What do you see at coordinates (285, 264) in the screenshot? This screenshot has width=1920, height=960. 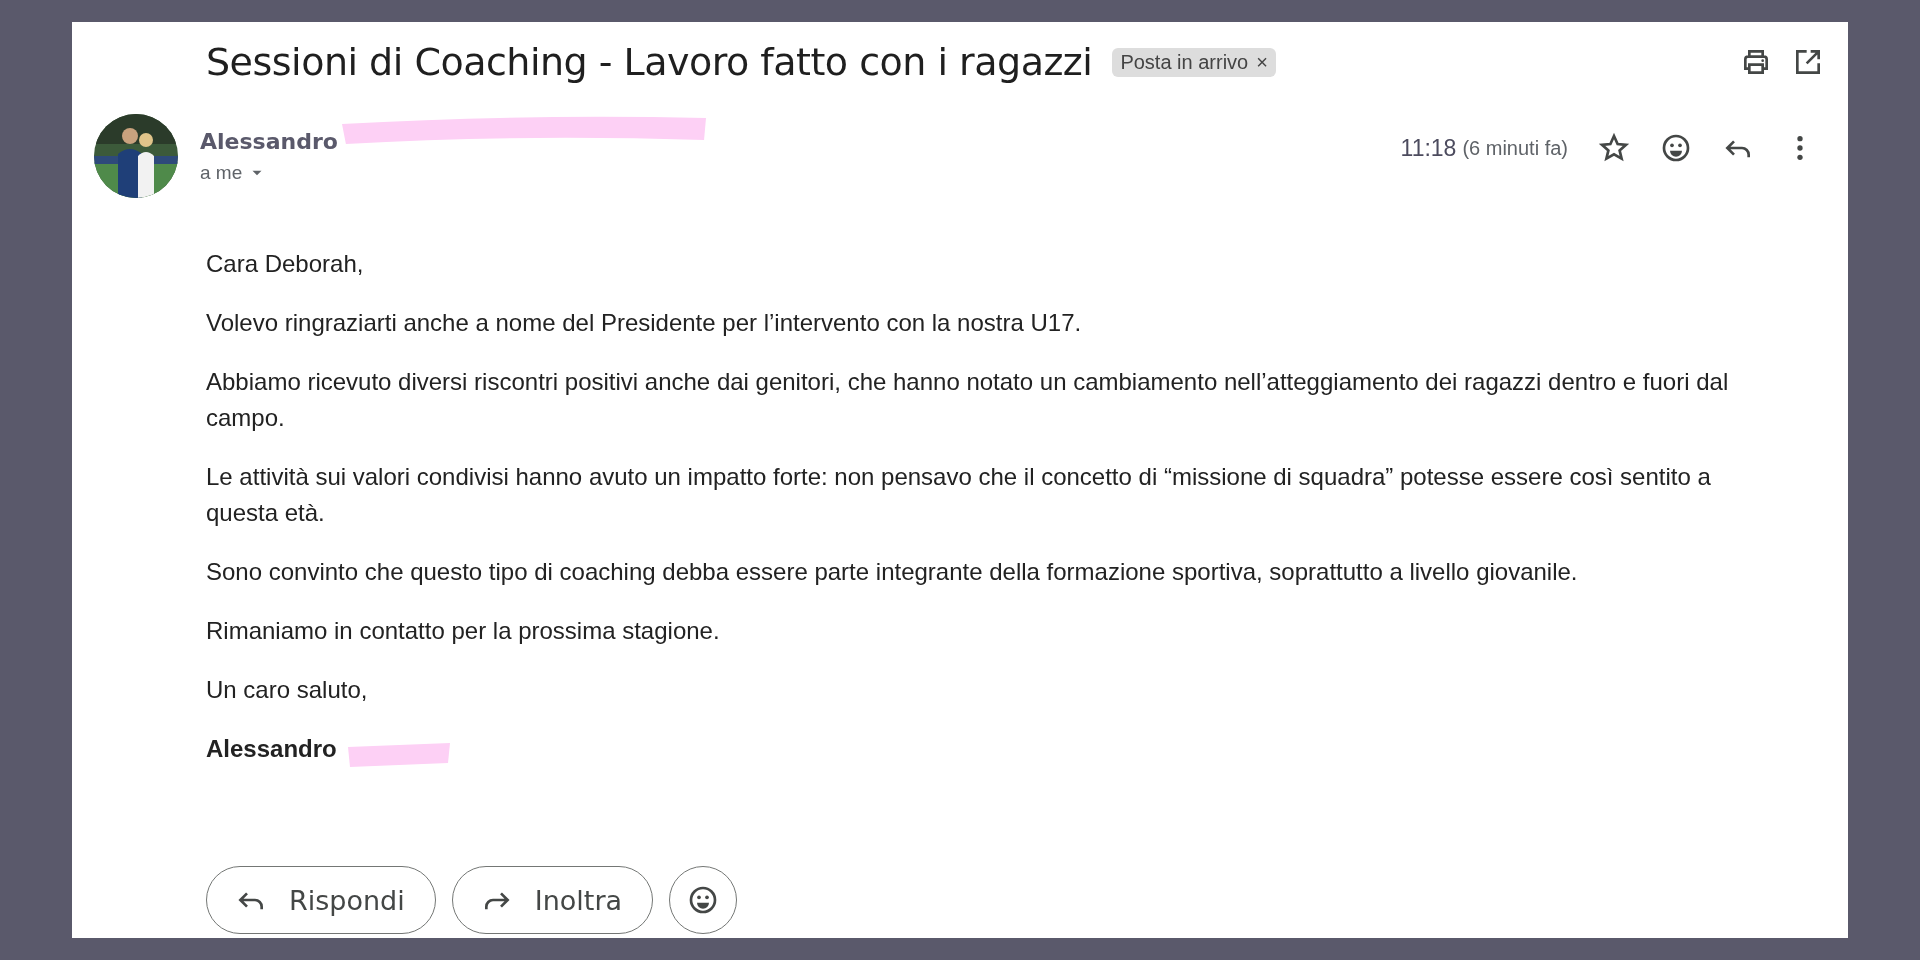 I see `body-paragraph: Cara Deborah,` at bounding box center [285, 264].